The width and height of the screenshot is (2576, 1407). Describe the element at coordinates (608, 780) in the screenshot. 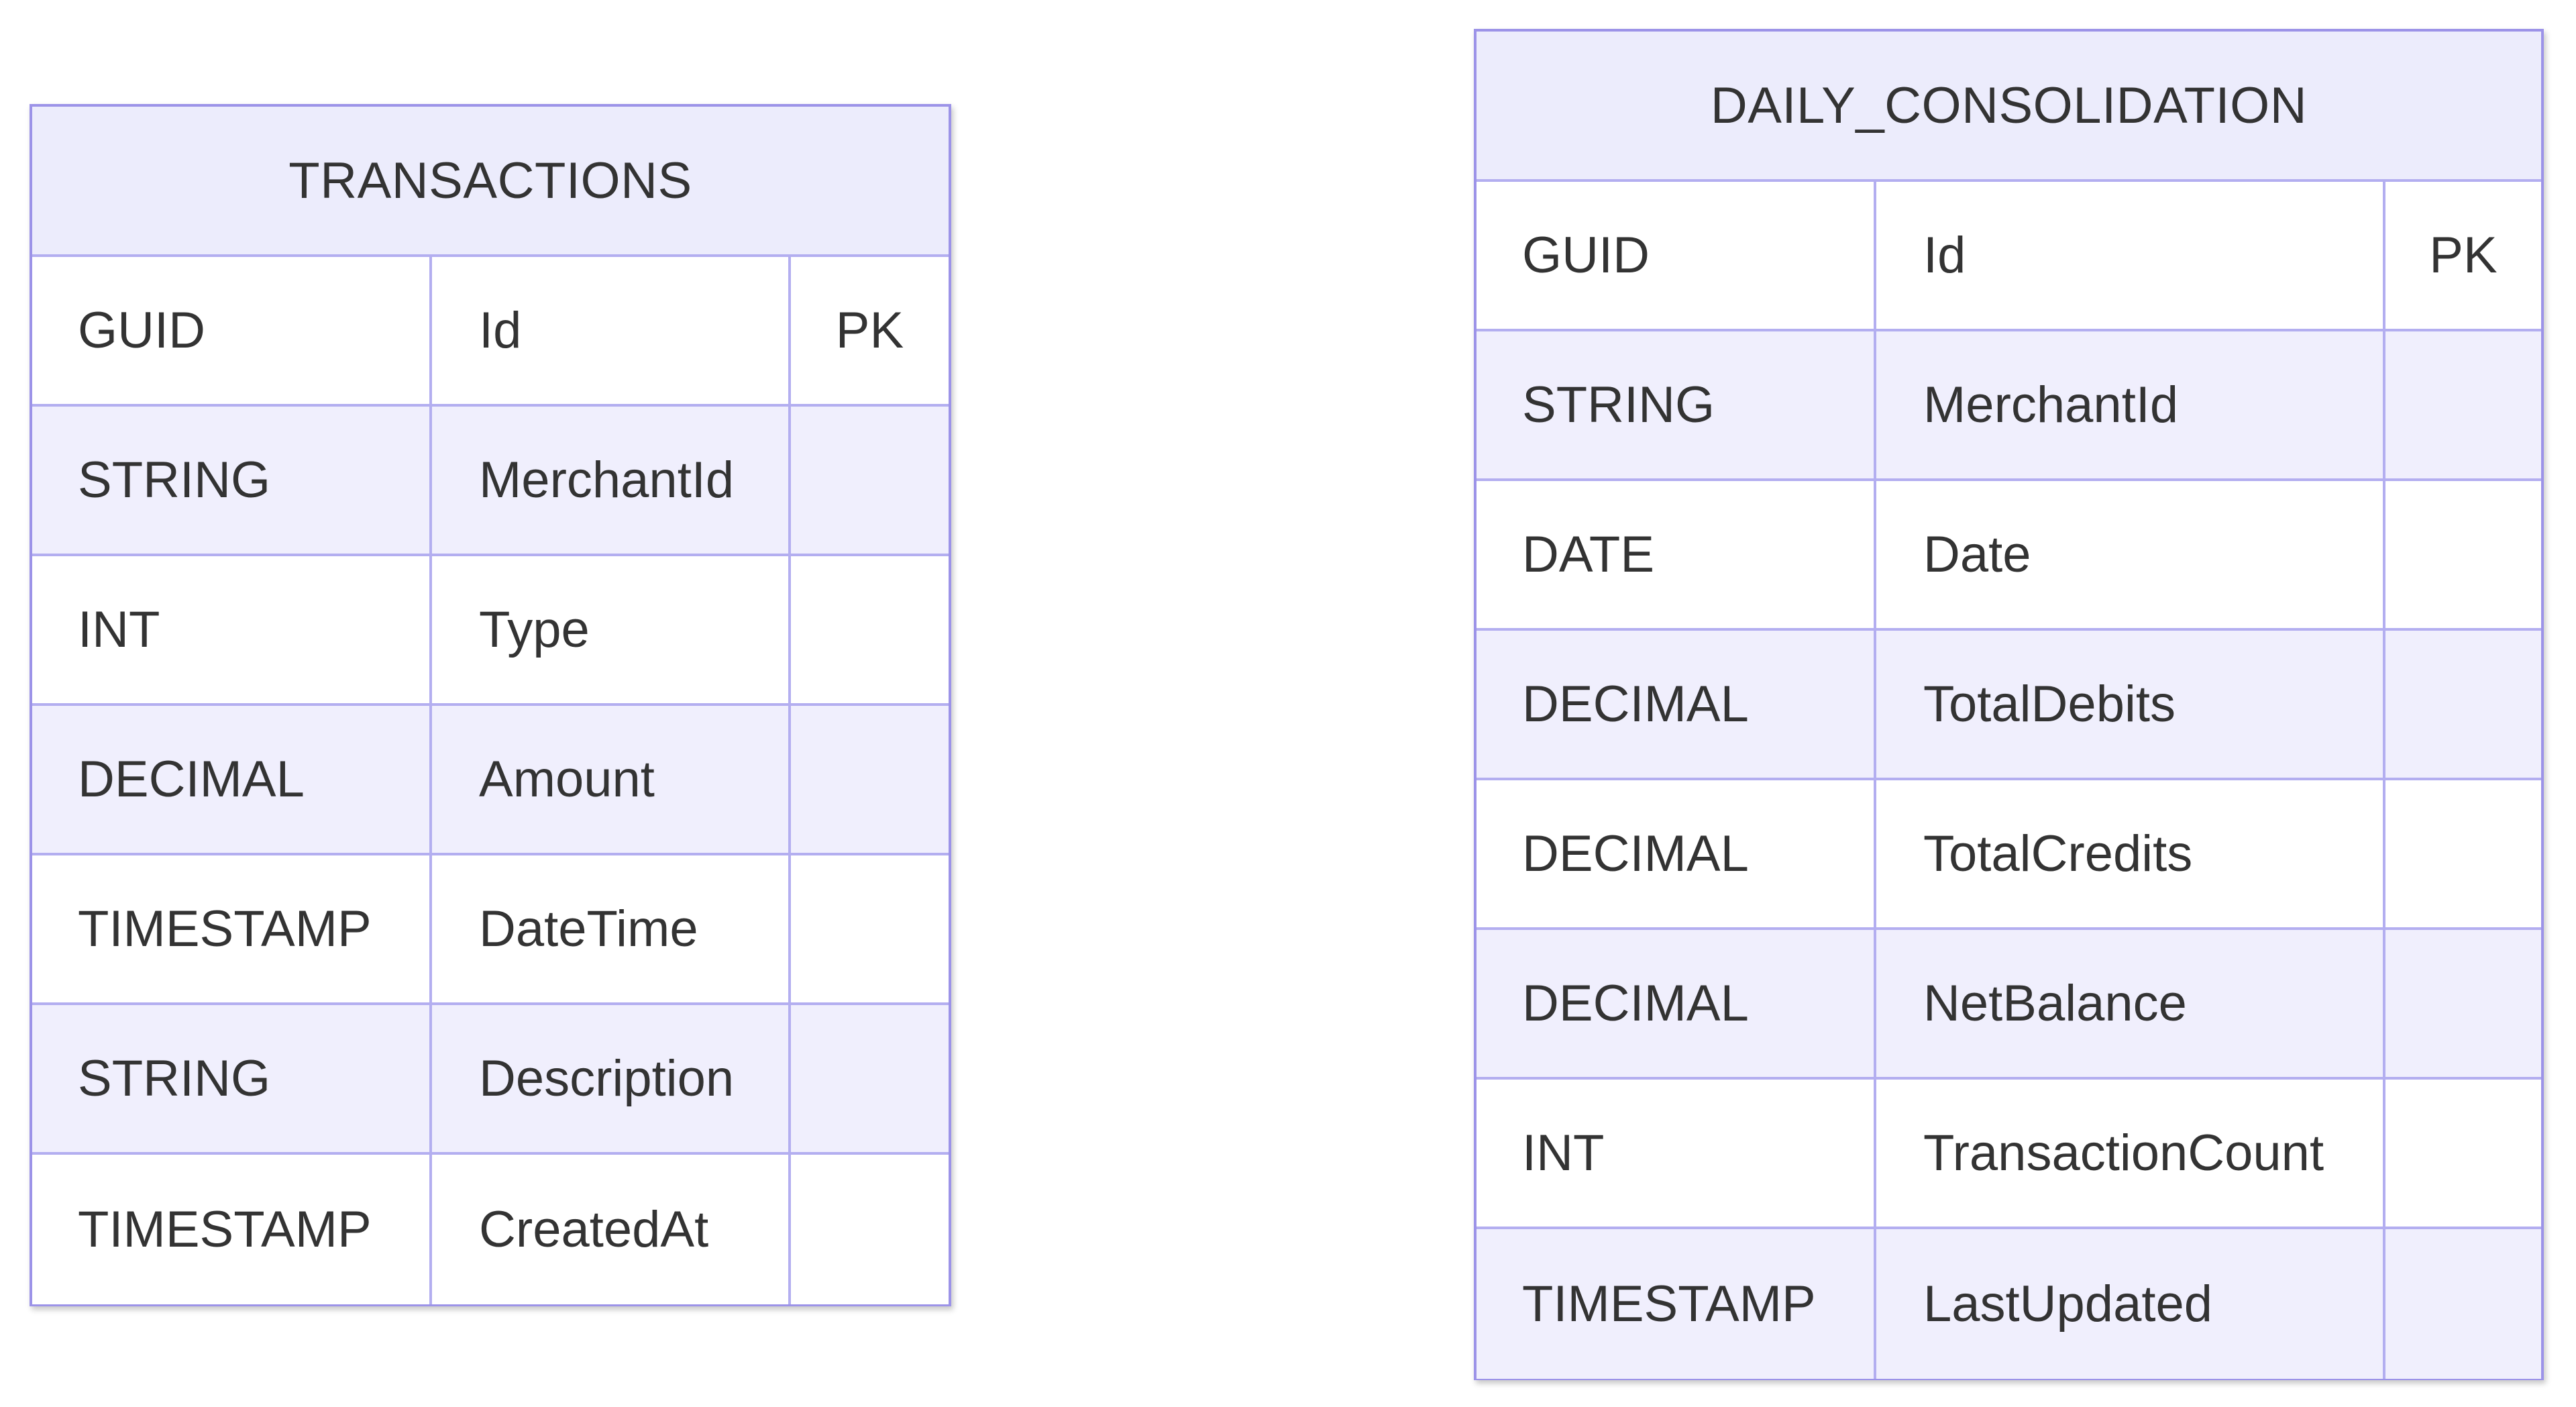

I see `attribute-name: Amount` at that location.